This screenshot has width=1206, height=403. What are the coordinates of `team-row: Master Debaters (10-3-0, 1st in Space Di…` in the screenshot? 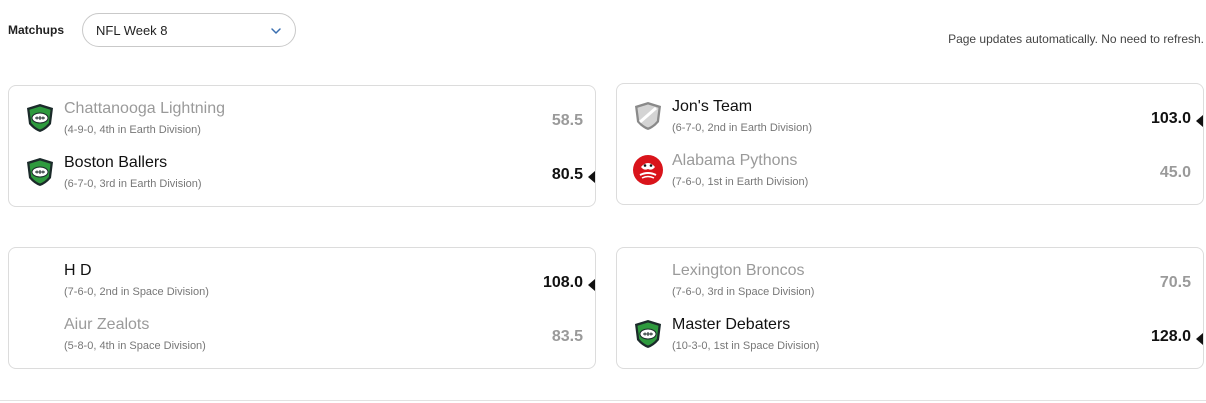 It's located at (910, 336).